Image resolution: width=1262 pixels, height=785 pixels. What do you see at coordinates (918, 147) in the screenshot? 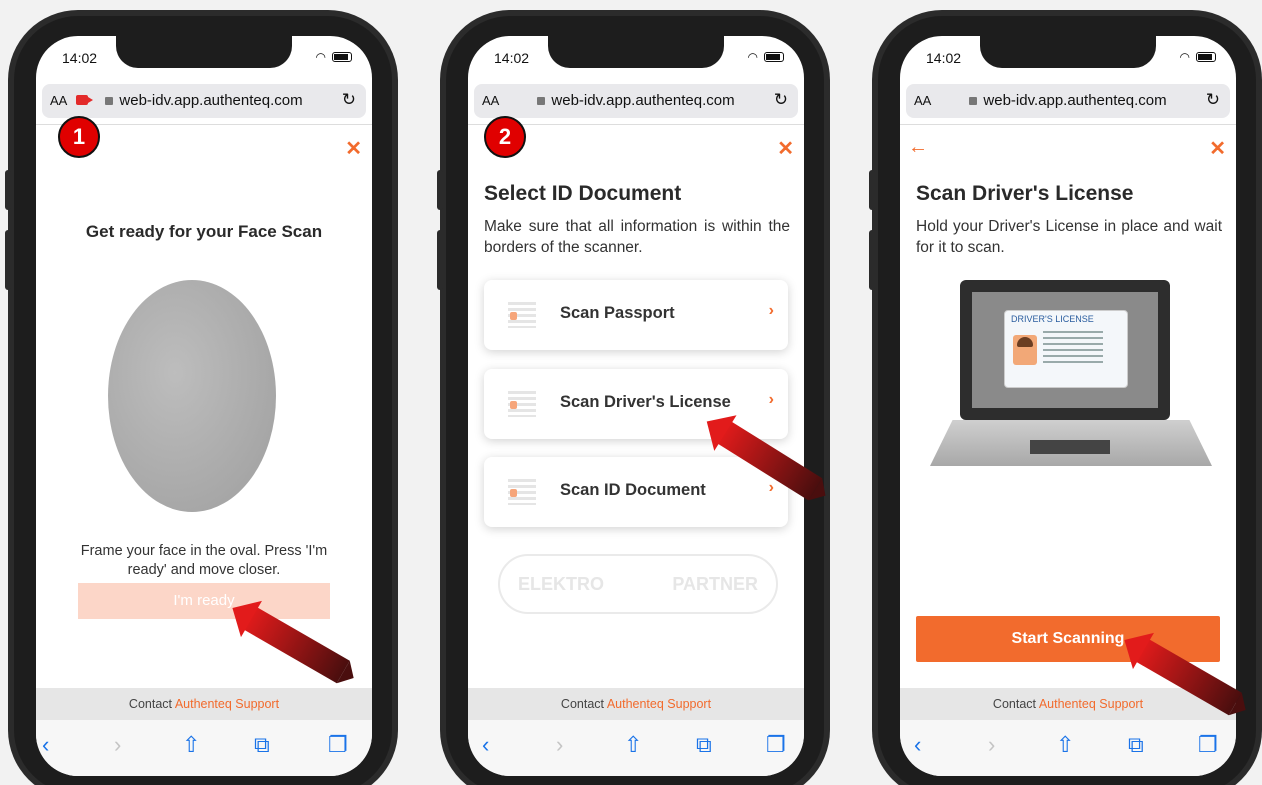
I see `back-arrow-icon: ←` at bounding box center [918, 147].